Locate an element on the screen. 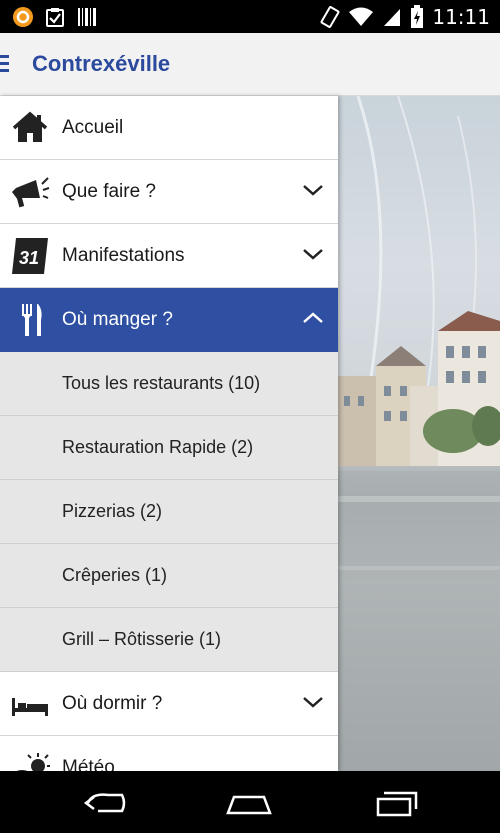 This screenshot has height=833, width=500. submenu-item-label: Restauration Rapide (2) is located at coordinates (158, 447).